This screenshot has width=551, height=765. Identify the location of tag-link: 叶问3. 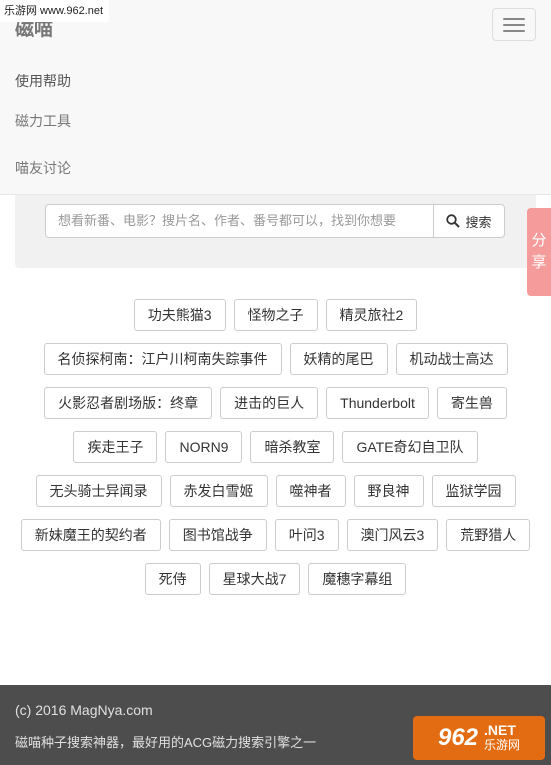
(306, 535).